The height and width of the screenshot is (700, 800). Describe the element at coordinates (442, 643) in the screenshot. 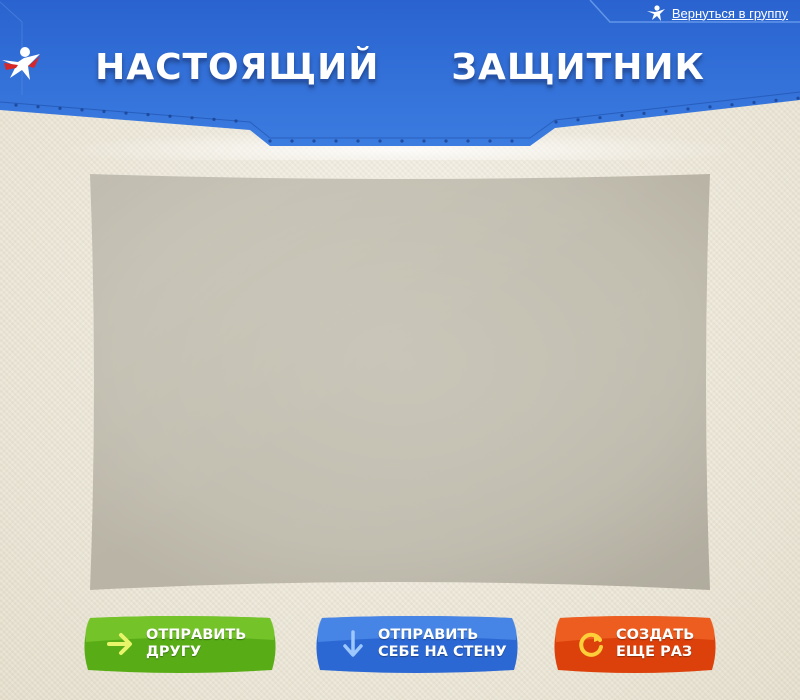

I see `post-to-wall-label: ОТПРАВИТЬ СЕБЕ НА СТЕНУ` at that location.